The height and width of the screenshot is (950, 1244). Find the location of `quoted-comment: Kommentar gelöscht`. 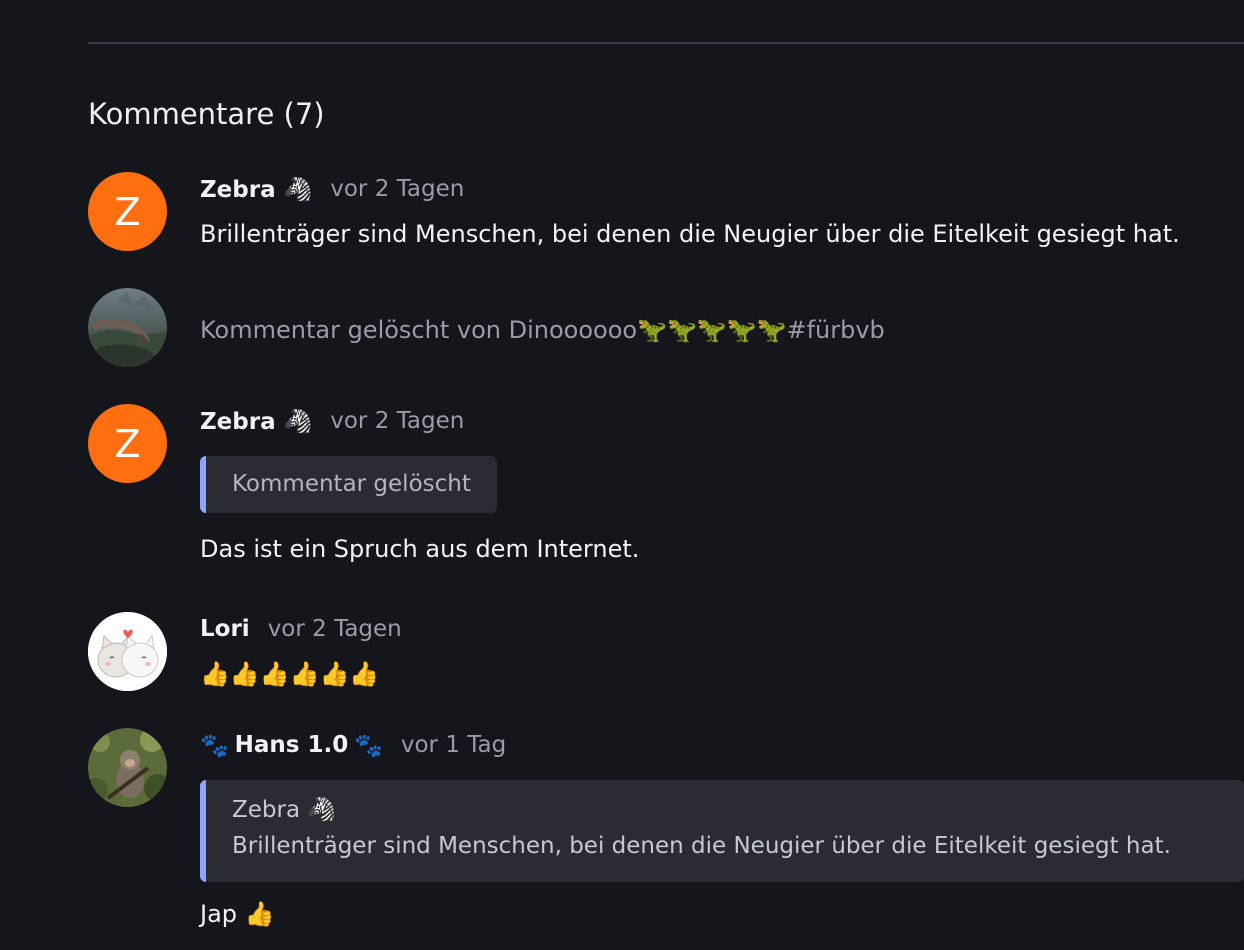

quoted-comment: Kommentar gelöscht is located at coordinates (348, 484).